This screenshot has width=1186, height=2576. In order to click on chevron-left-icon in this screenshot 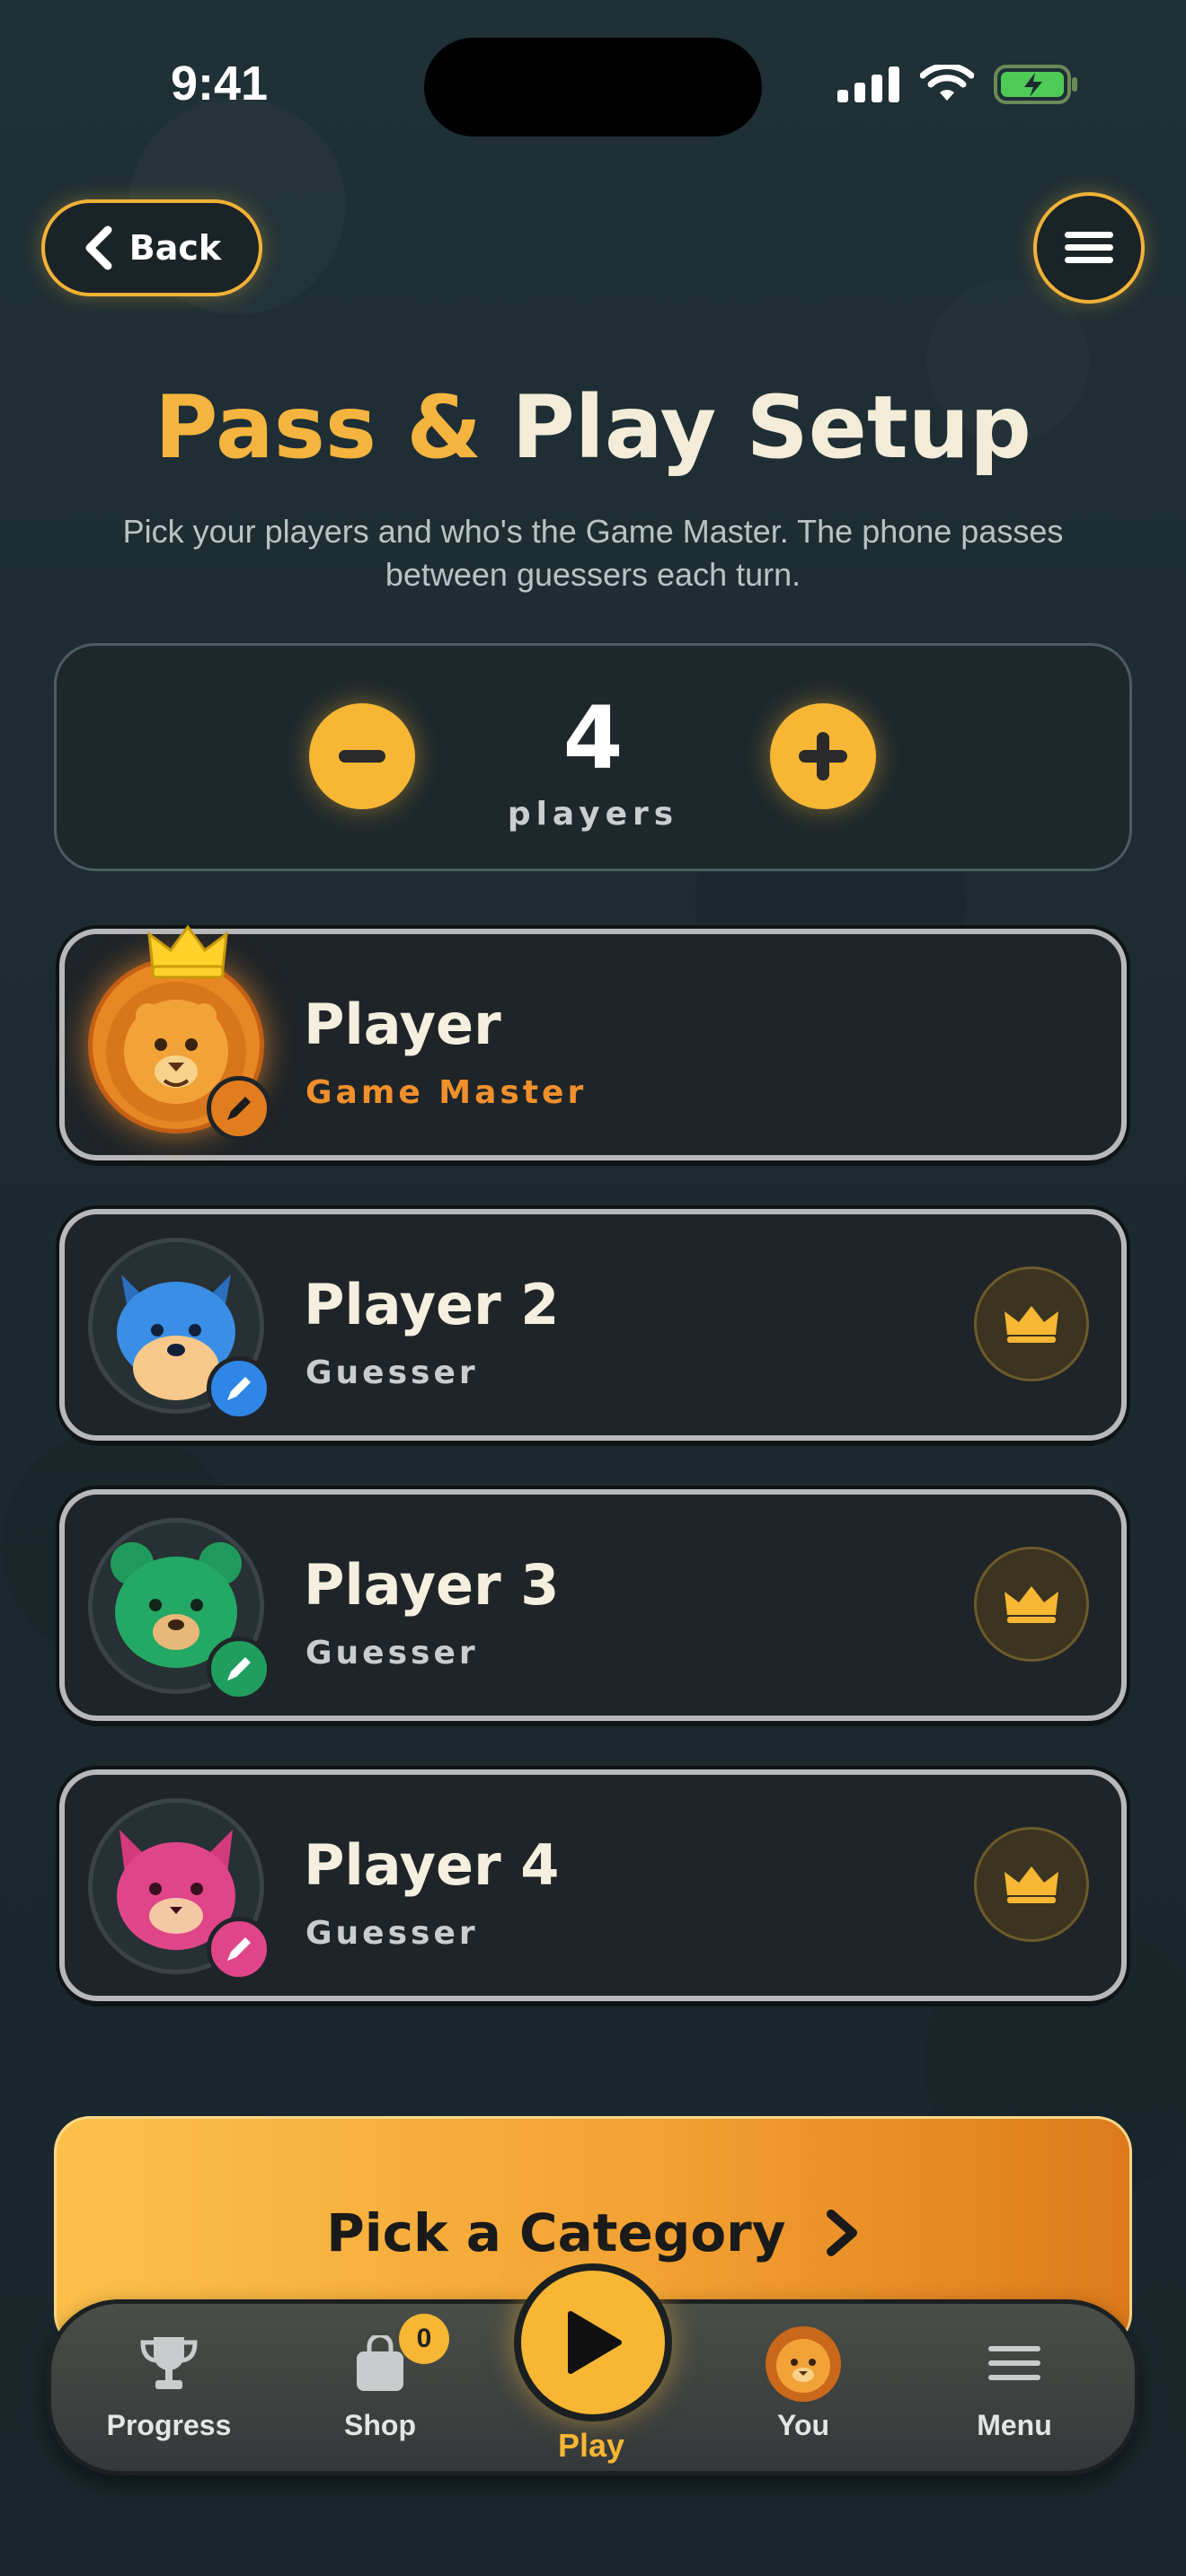, I will do `click(98, 247)`.